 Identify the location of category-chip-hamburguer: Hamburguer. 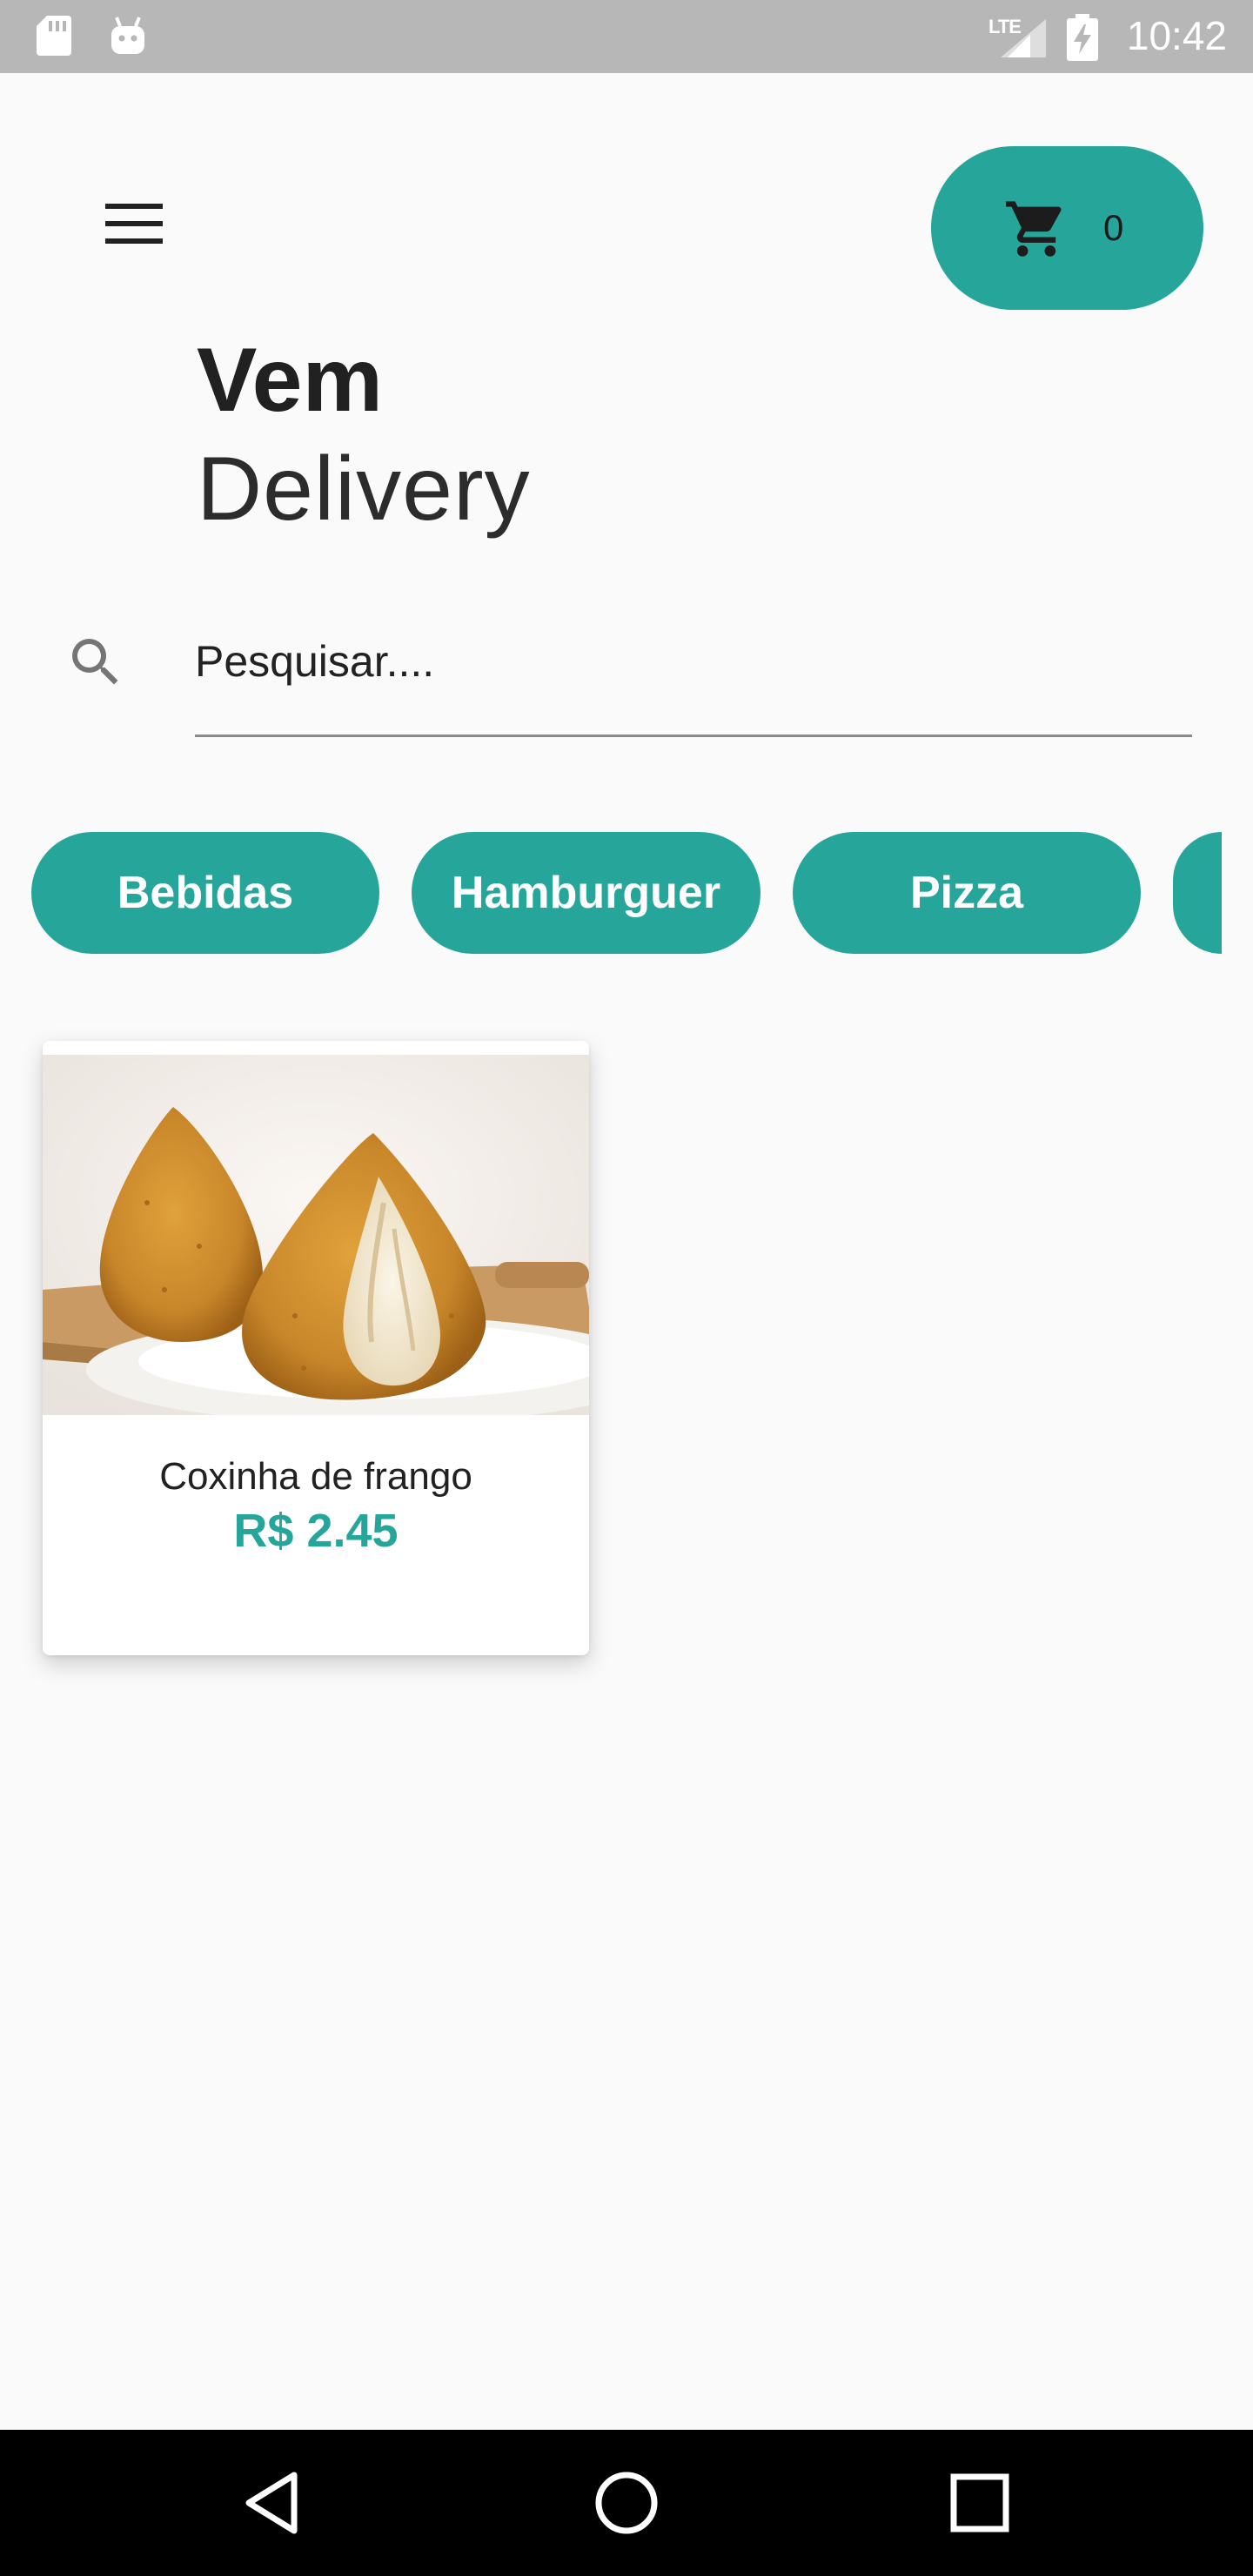
(586, 893).